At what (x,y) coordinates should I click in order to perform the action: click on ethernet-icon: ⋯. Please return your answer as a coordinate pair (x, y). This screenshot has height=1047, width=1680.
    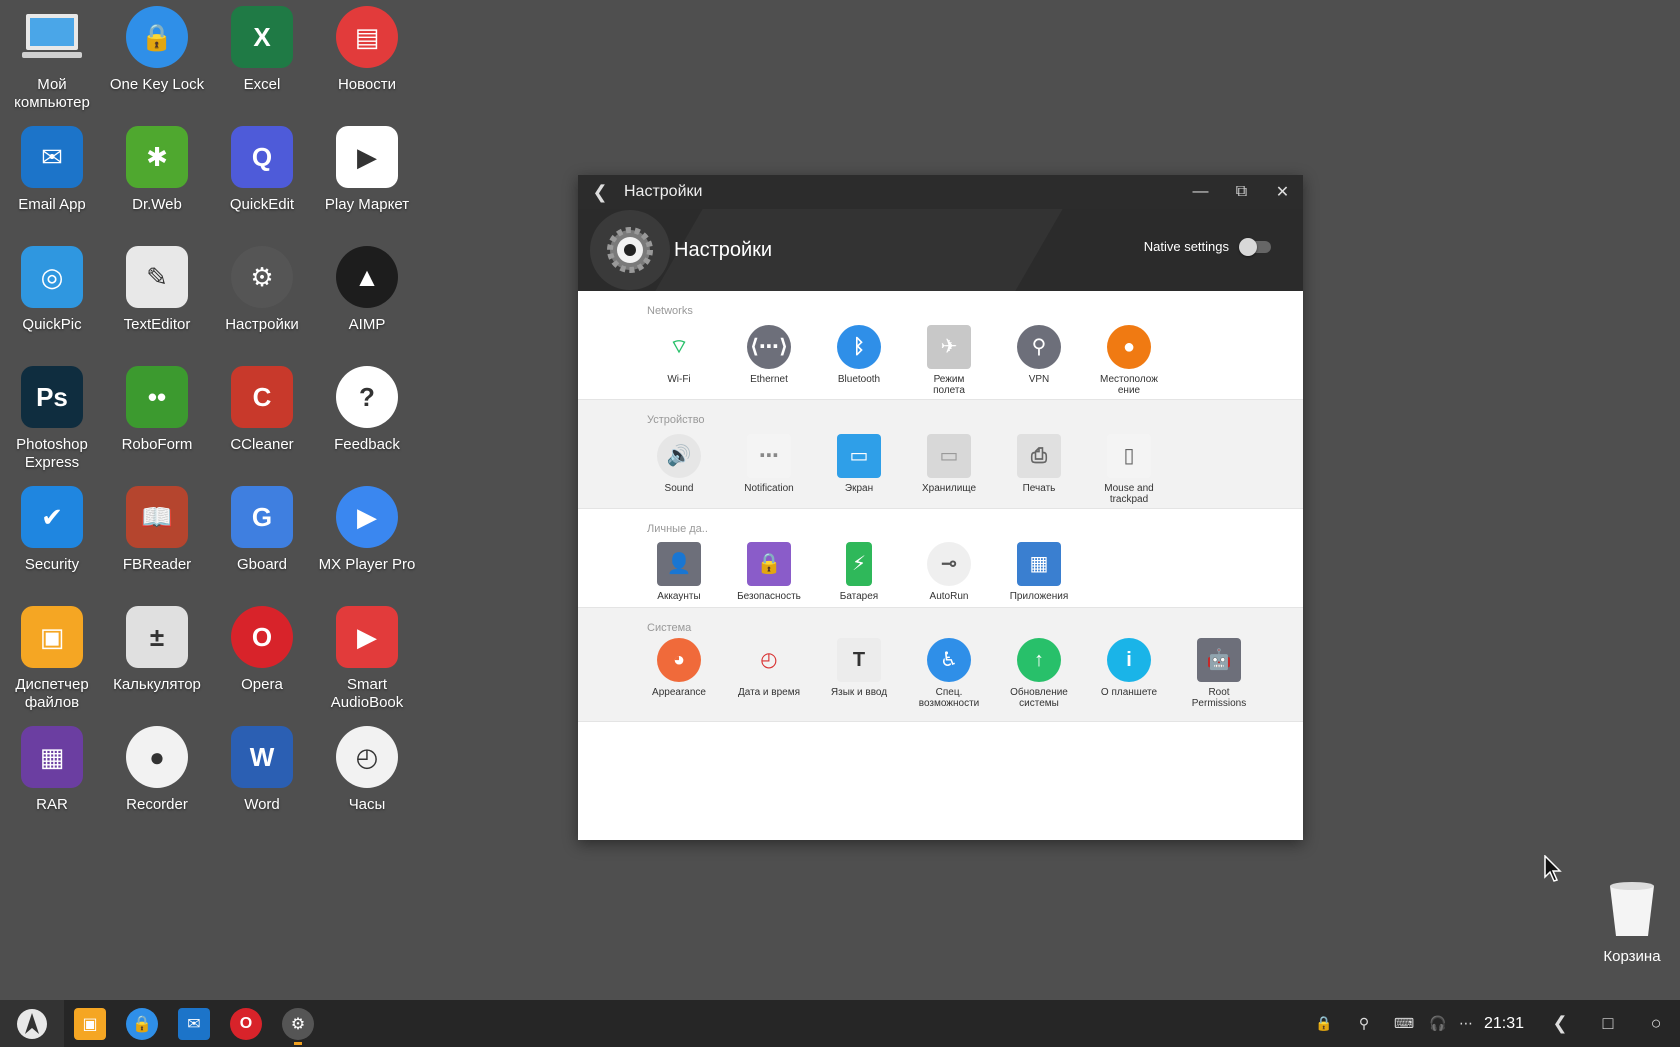
    Looking at the image, I should click on (1466, 1023).